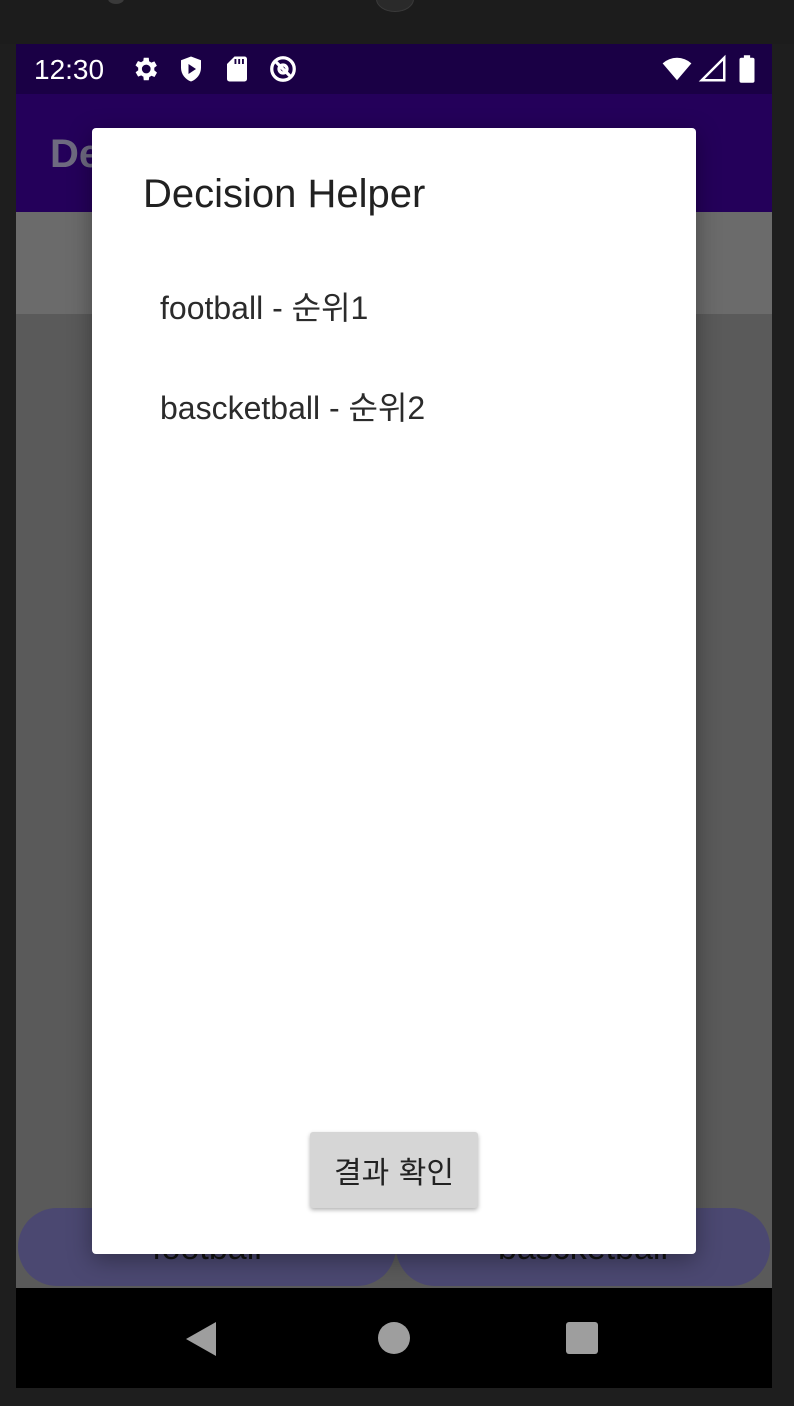 The height and width of the screenshot is (1406, 794). Describe the element at coordinates (394, 1170) in the screenshot. I see `confirm-result-button: 결과 확인` at that location.